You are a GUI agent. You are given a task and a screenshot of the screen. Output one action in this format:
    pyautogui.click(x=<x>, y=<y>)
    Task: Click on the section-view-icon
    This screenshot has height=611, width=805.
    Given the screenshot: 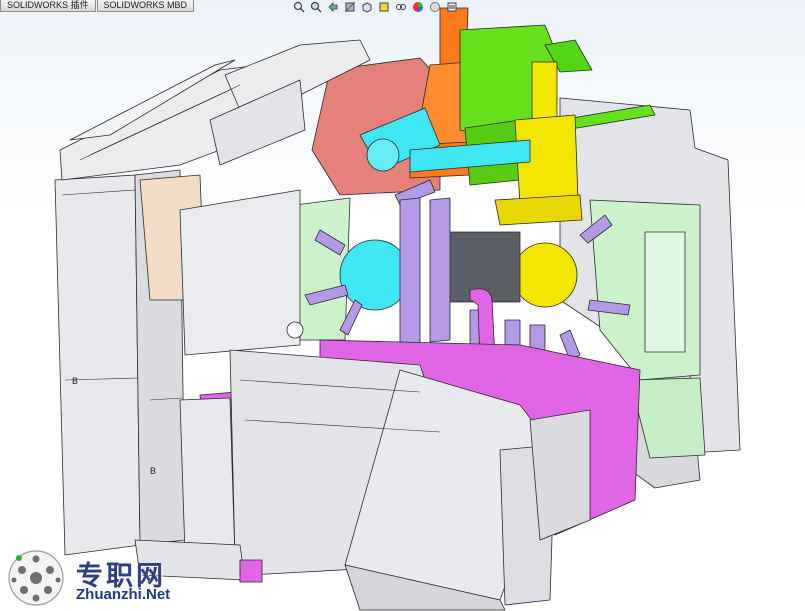 What is the action you would take?
    pyautogui.click(x=350, y=7)
    